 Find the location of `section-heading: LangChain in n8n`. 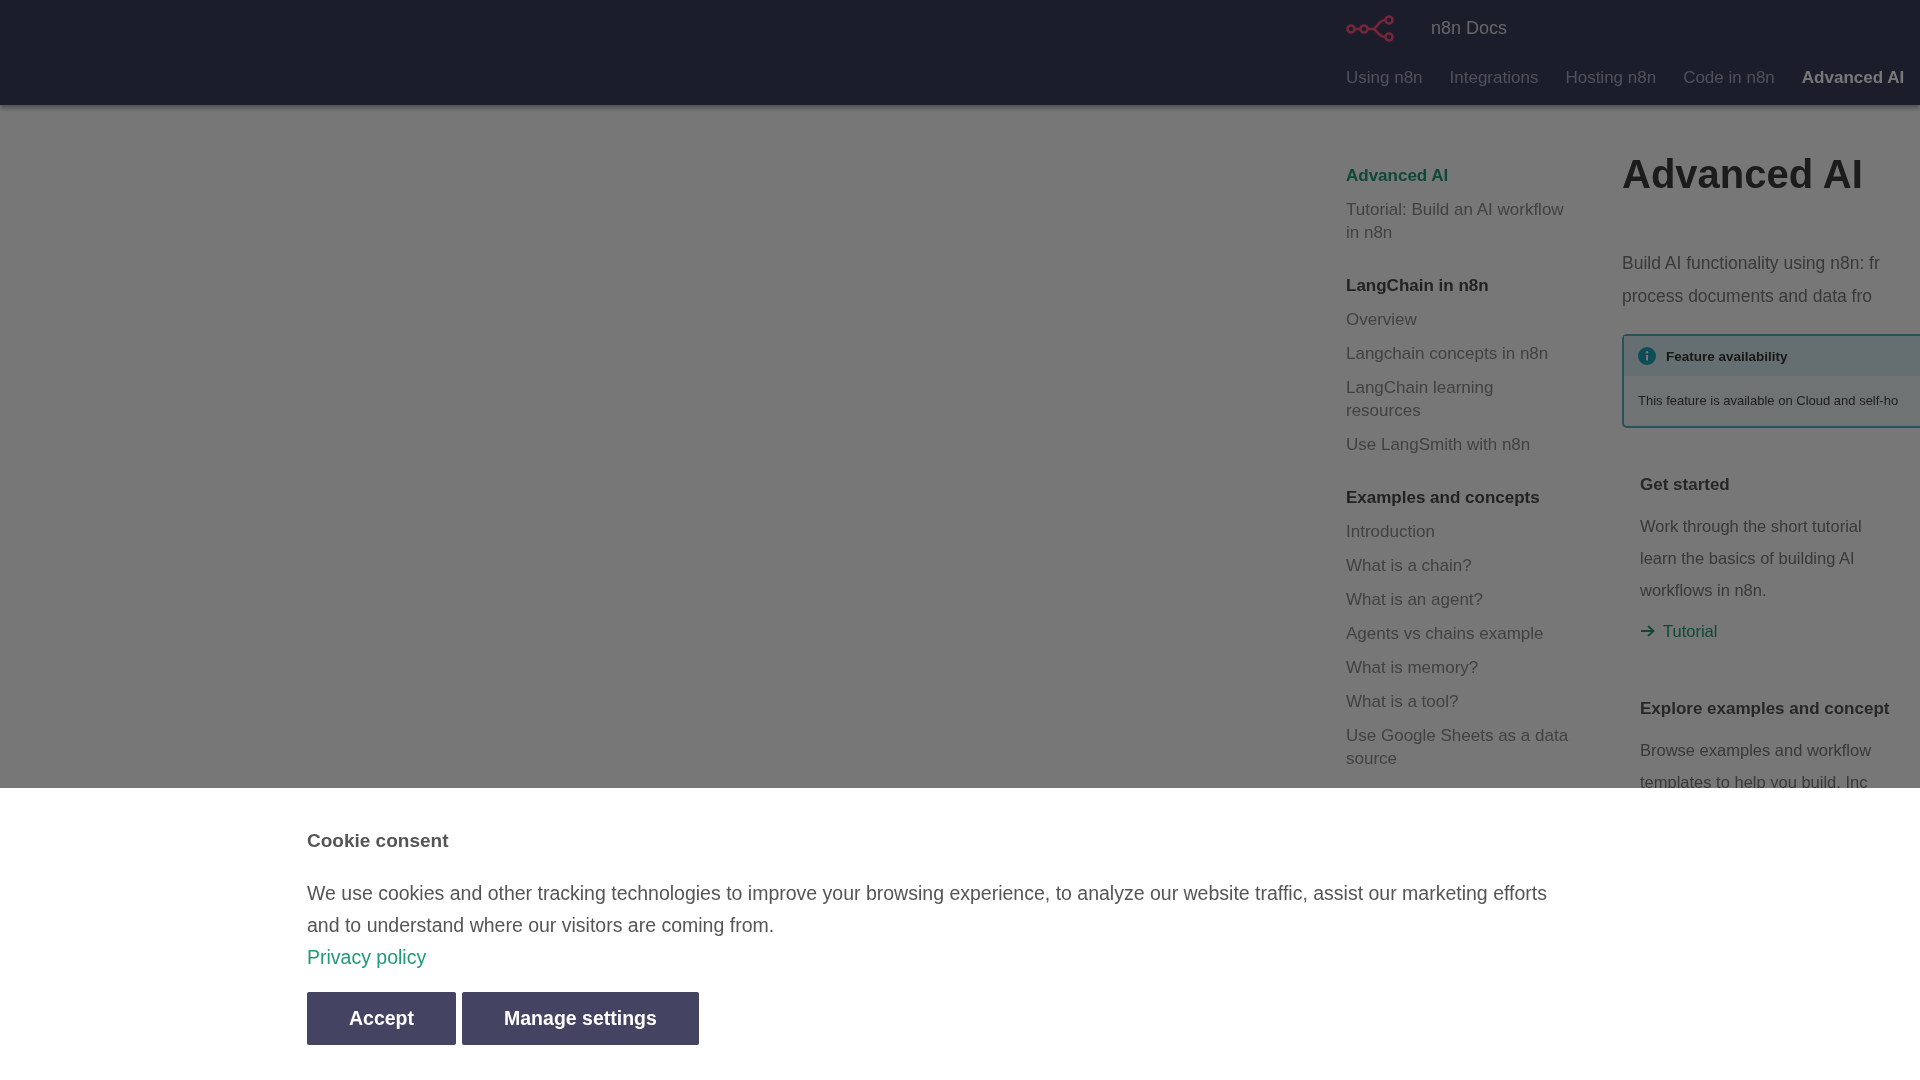

section-heading: LangChain in n8n is located at coordinates (1418, 286).